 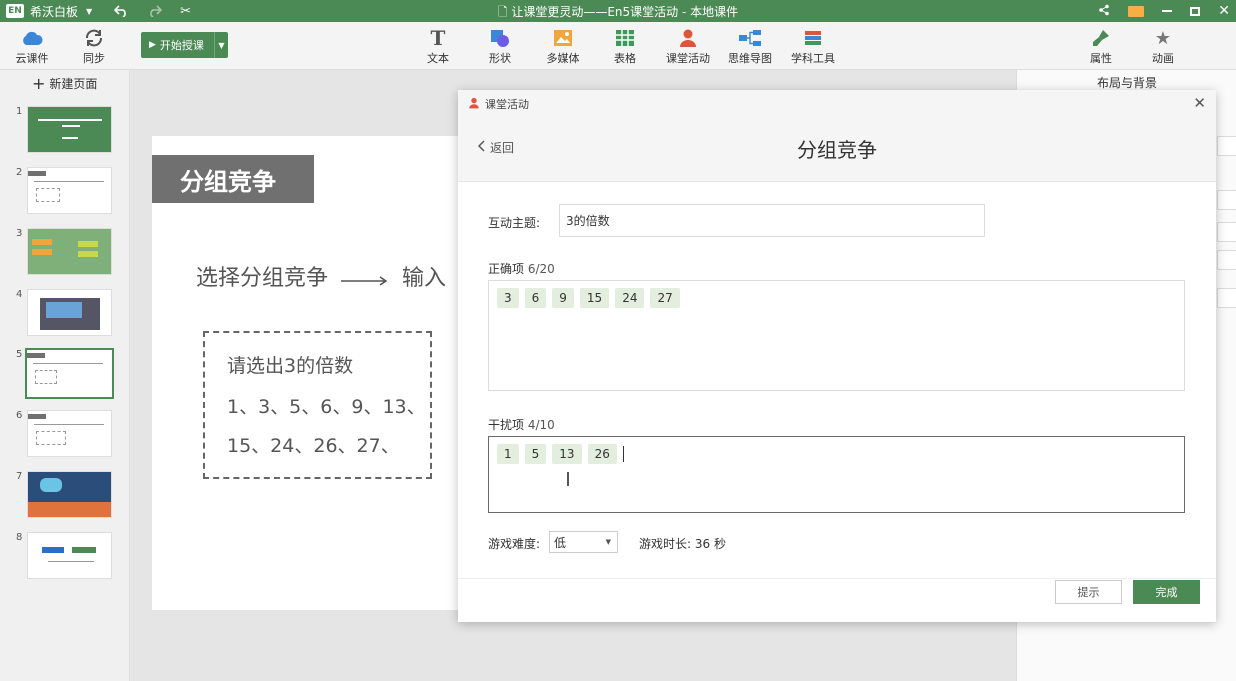 What do you see at coordinates (563, 38) in the screenshot?
I see `media-icon` at bounding box center [563, 38].